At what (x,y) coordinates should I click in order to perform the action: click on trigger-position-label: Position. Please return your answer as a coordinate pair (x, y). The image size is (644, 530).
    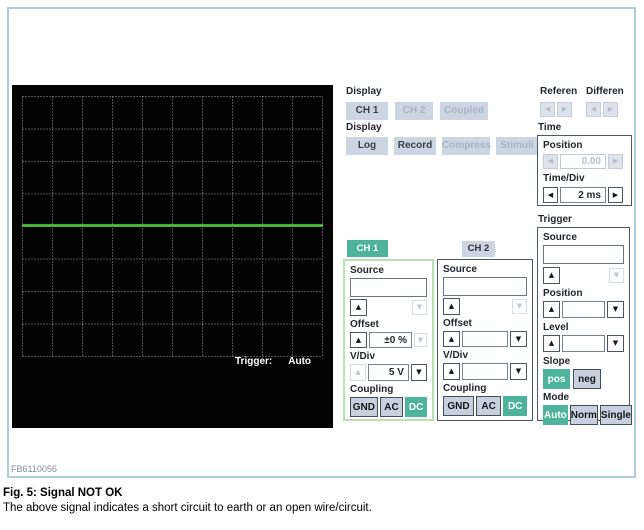
    Looking at the image, I should click on (563, 293).